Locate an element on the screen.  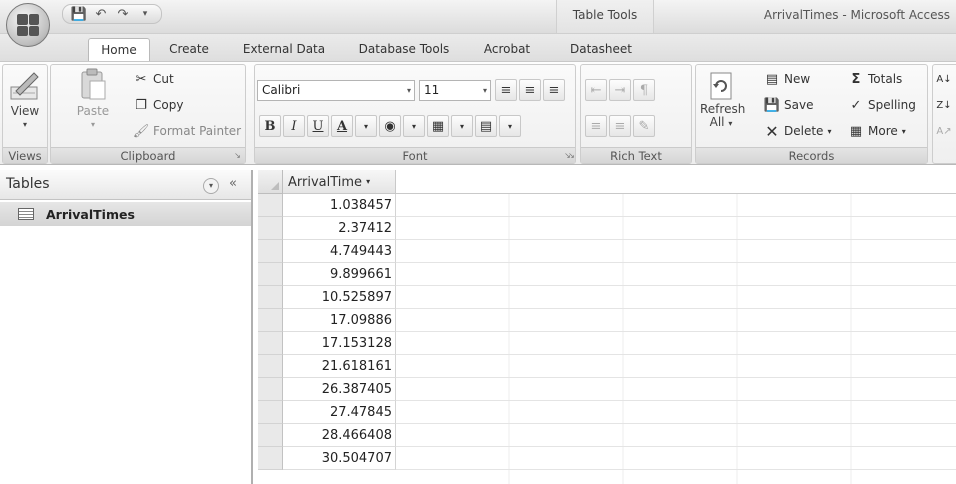
tab-external-data: External Data is located at coordinates (284, 49).